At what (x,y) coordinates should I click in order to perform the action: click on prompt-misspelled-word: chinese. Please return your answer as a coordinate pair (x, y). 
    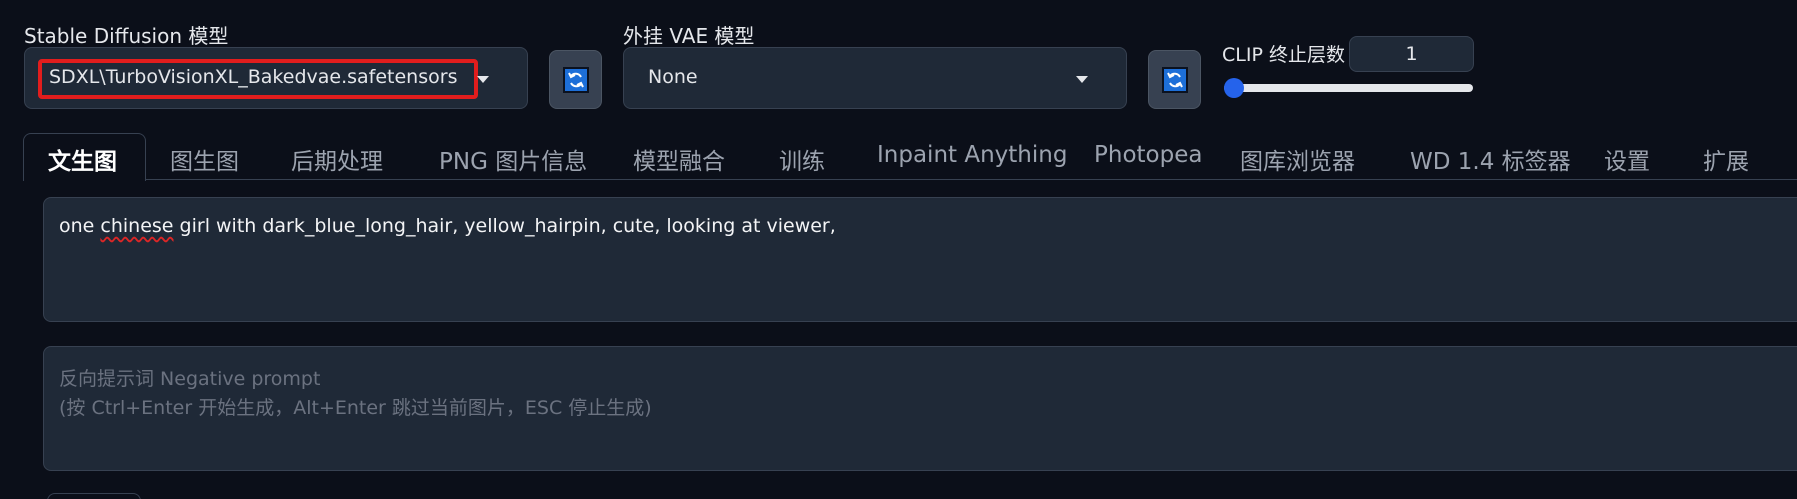
    Looking at the image, I should click on (137, 226).